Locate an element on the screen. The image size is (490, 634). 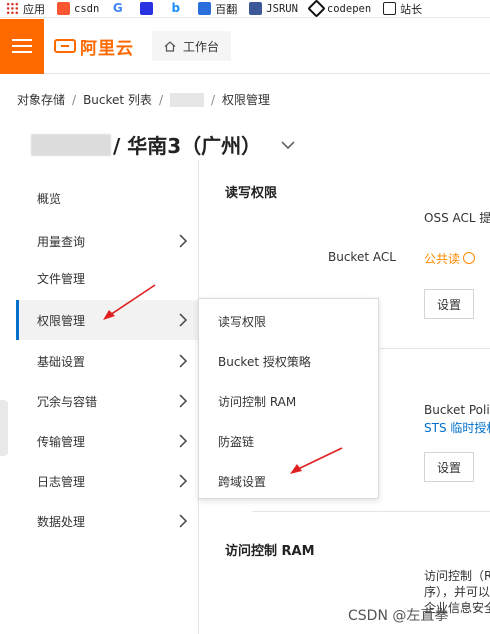
submenu-item-cors: 跨域设置 is located at coordinates (242, 481).